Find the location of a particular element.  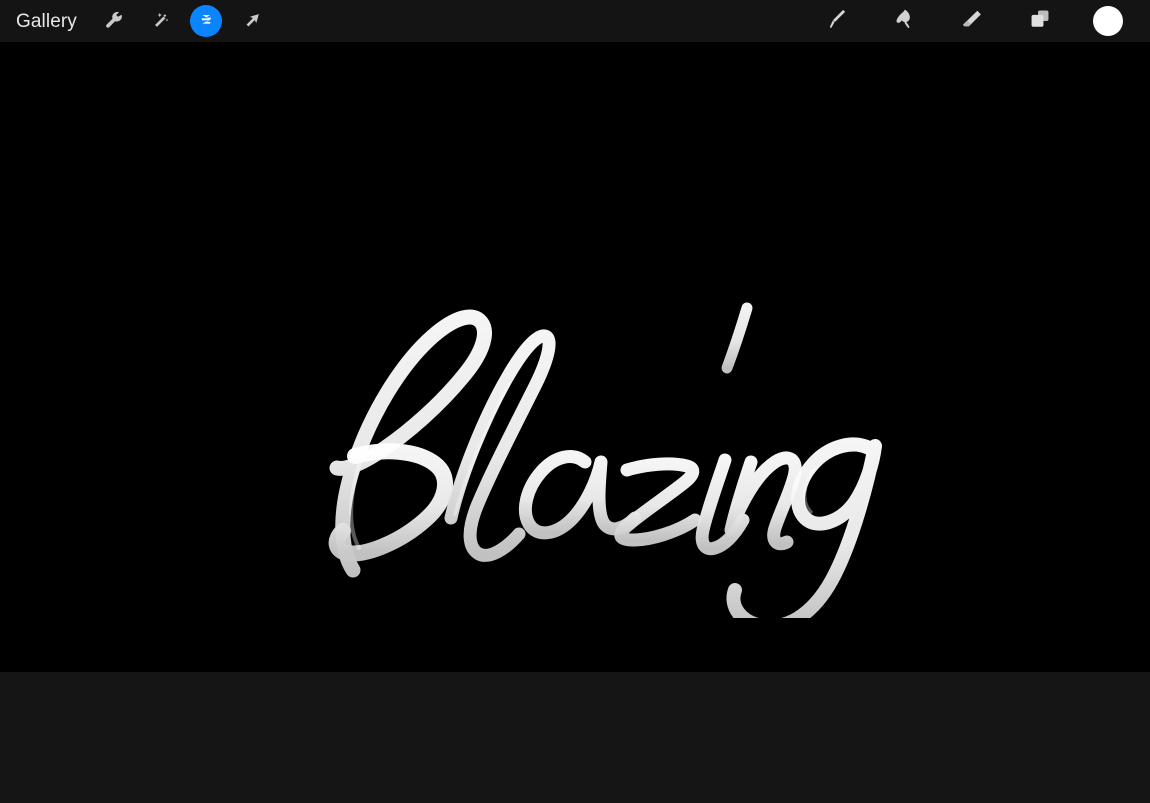

color-swatch-button is located at coordinates (1108, 21).